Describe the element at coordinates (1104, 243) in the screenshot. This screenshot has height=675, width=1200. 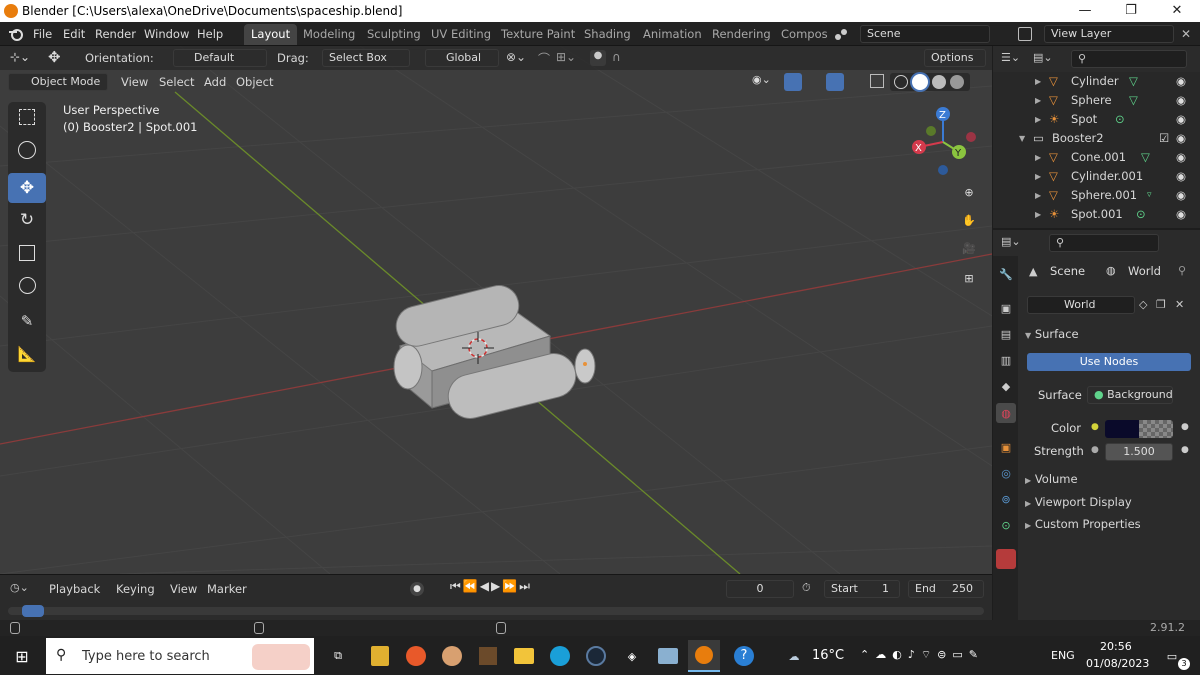
I see `properties-search-input: ⚲` at that location.